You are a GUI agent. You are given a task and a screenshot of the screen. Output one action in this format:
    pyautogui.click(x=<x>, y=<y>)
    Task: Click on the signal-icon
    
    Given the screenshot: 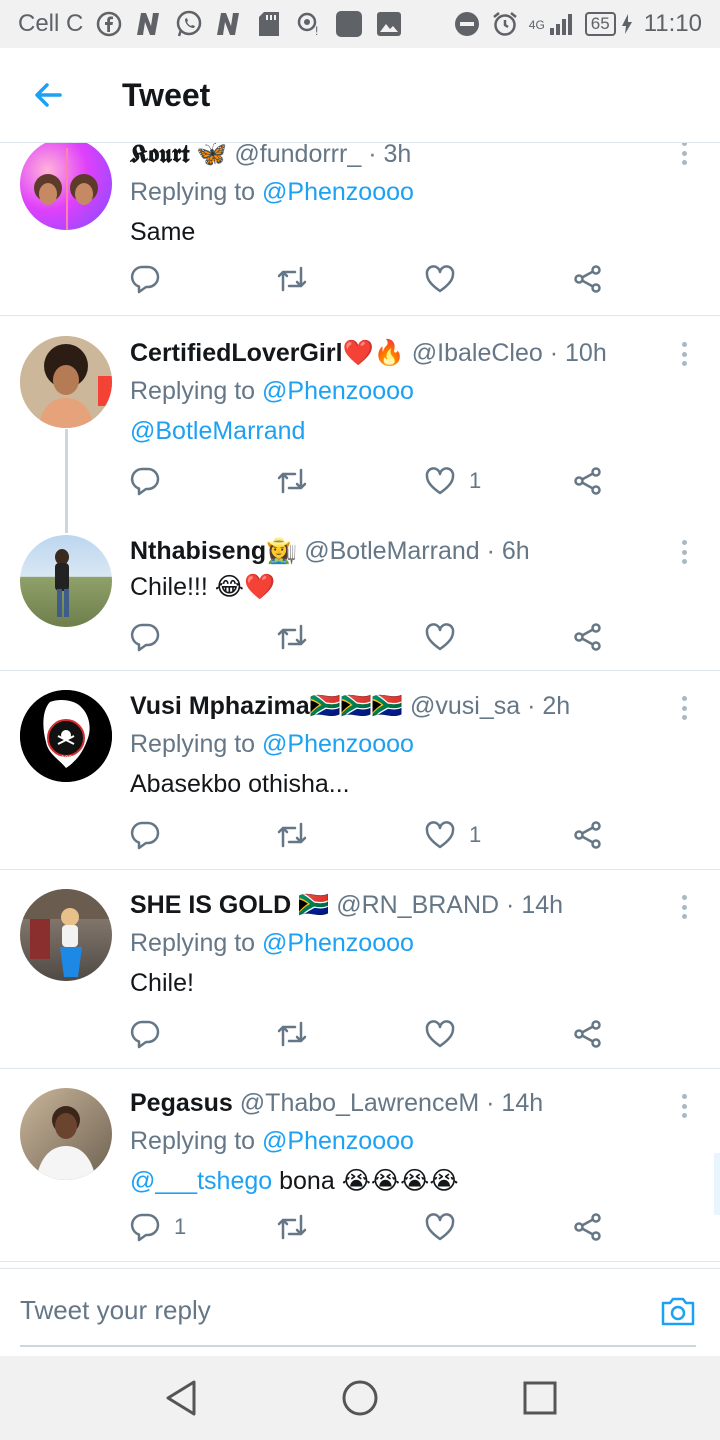 What is the action you would take?
    pyautogui.click(x=561, y=24)
    